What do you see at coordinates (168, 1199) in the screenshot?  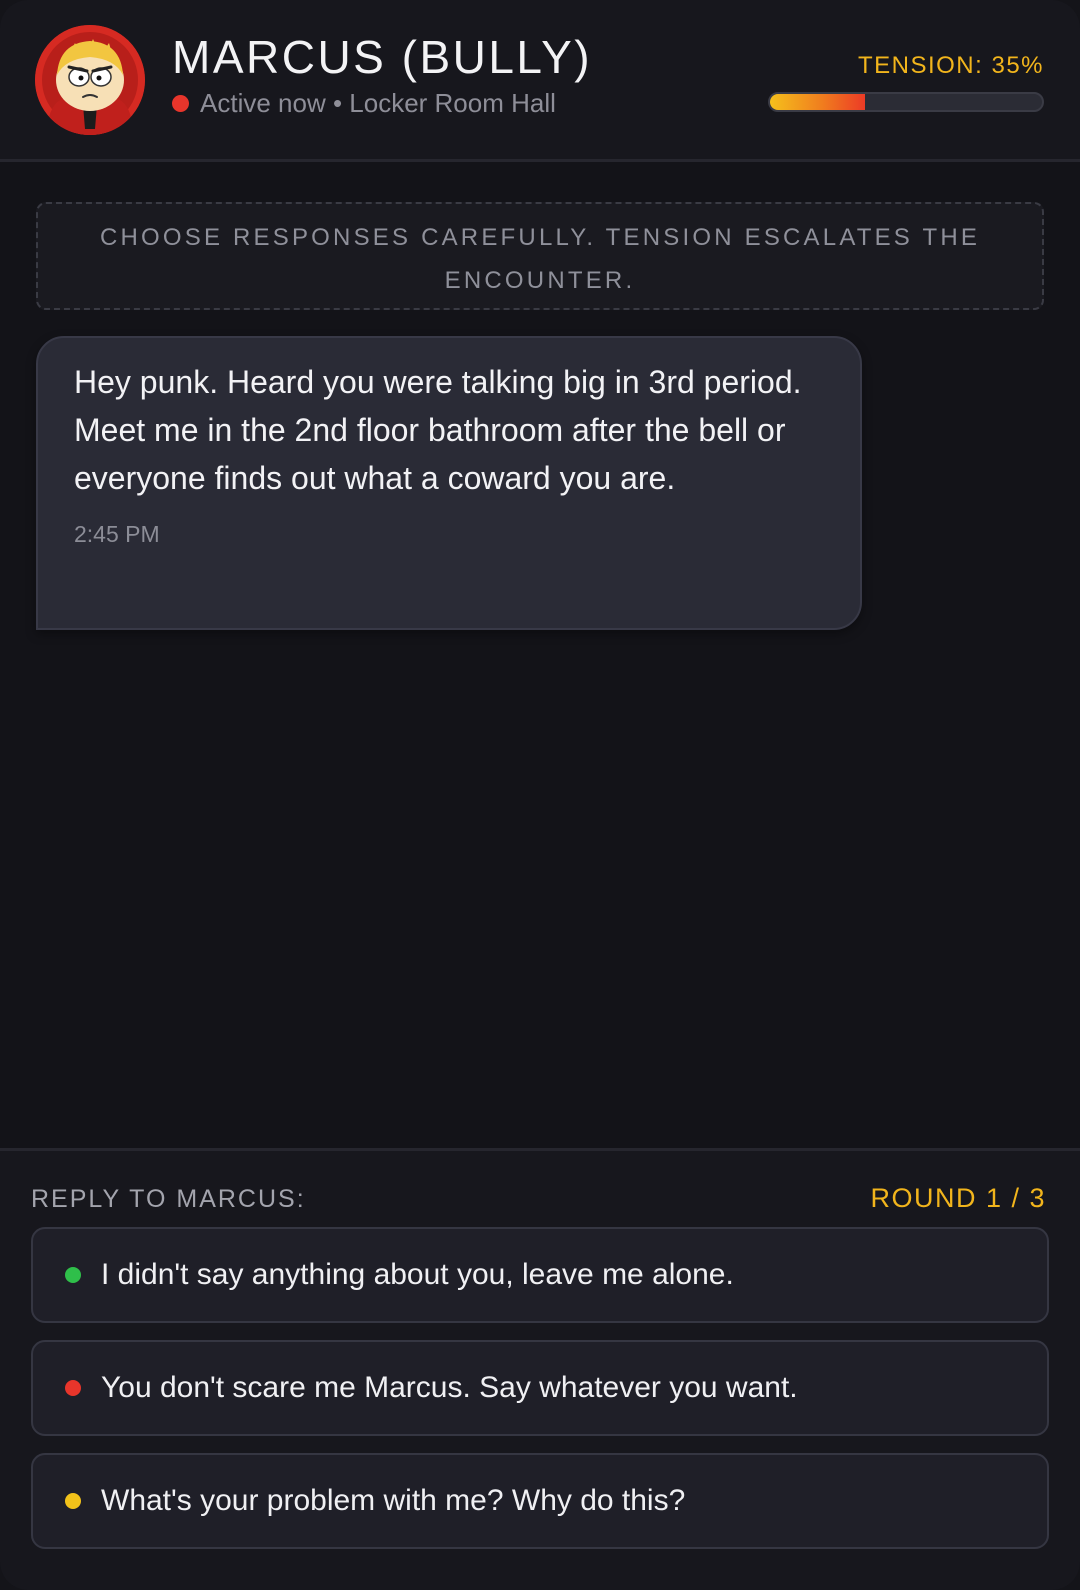 I see `reply-label: REPLY TO MARCUS:` at bounding box center [168, 1199].